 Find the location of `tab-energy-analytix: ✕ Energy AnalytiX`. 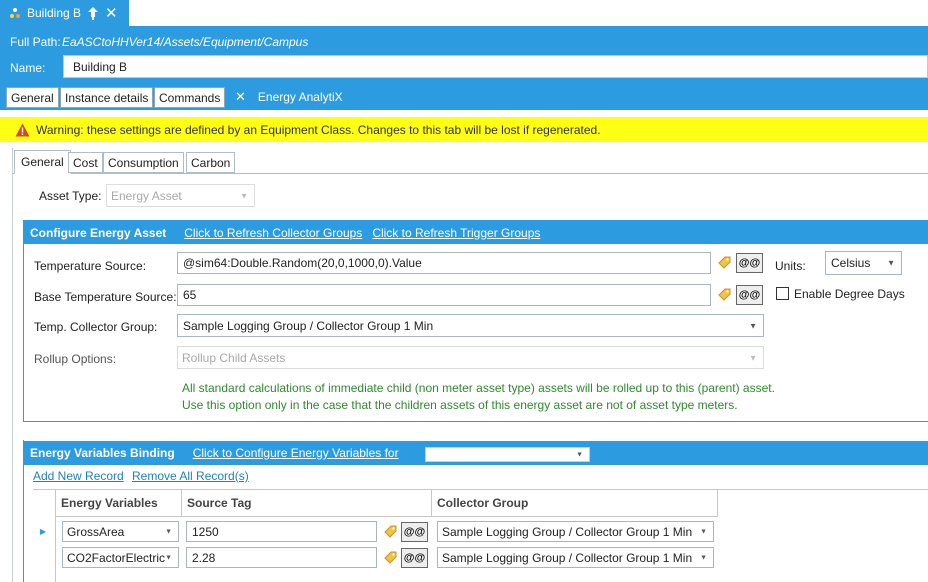

tab-energy-analytix: ✕ Energy AnalytiX is located at coordinates (287, 97).